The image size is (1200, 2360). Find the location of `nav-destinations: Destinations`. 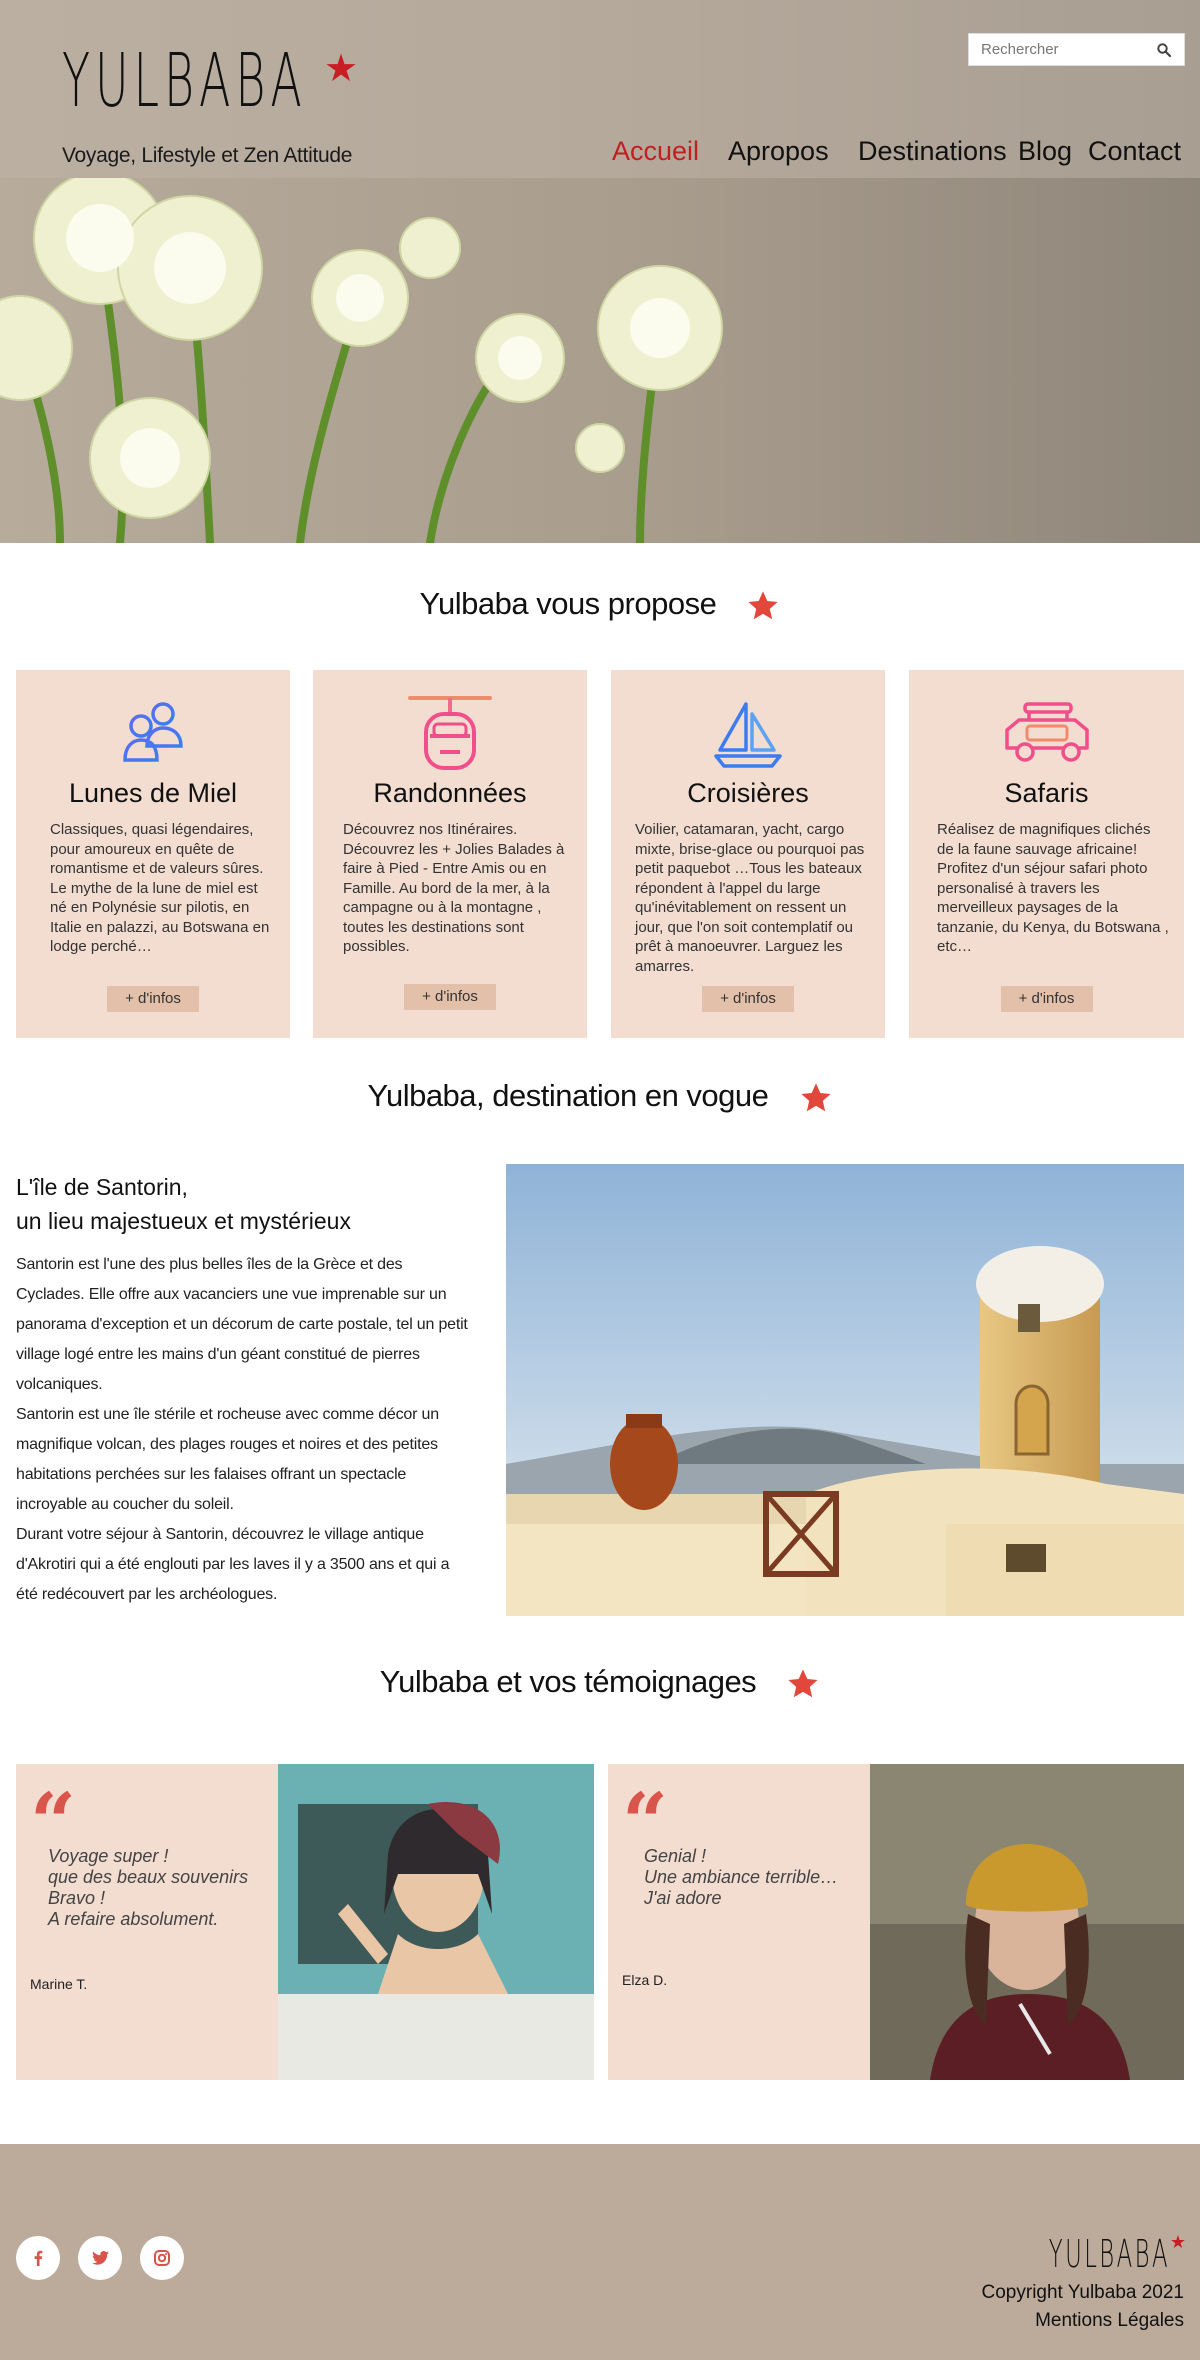

nav-destinations: Destinations is located at coordinates (932, 151).